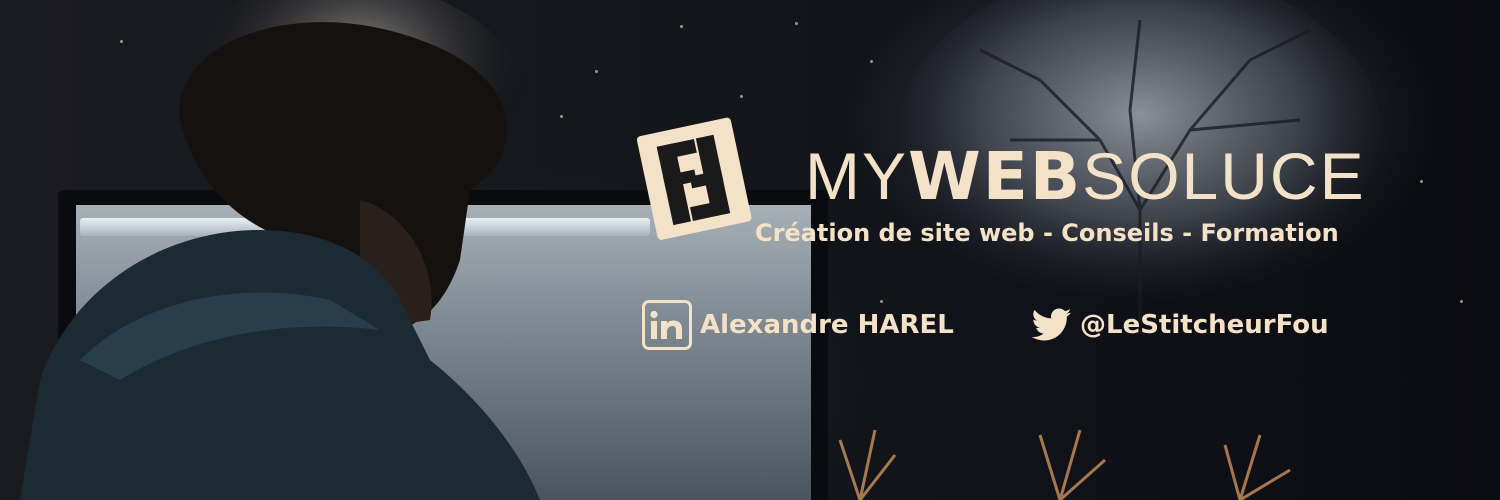  What do you see at coordinates (694, 178) in the screenshot?
I see `mywebsoluce-logo-icon` at bounding box center [694, 178].